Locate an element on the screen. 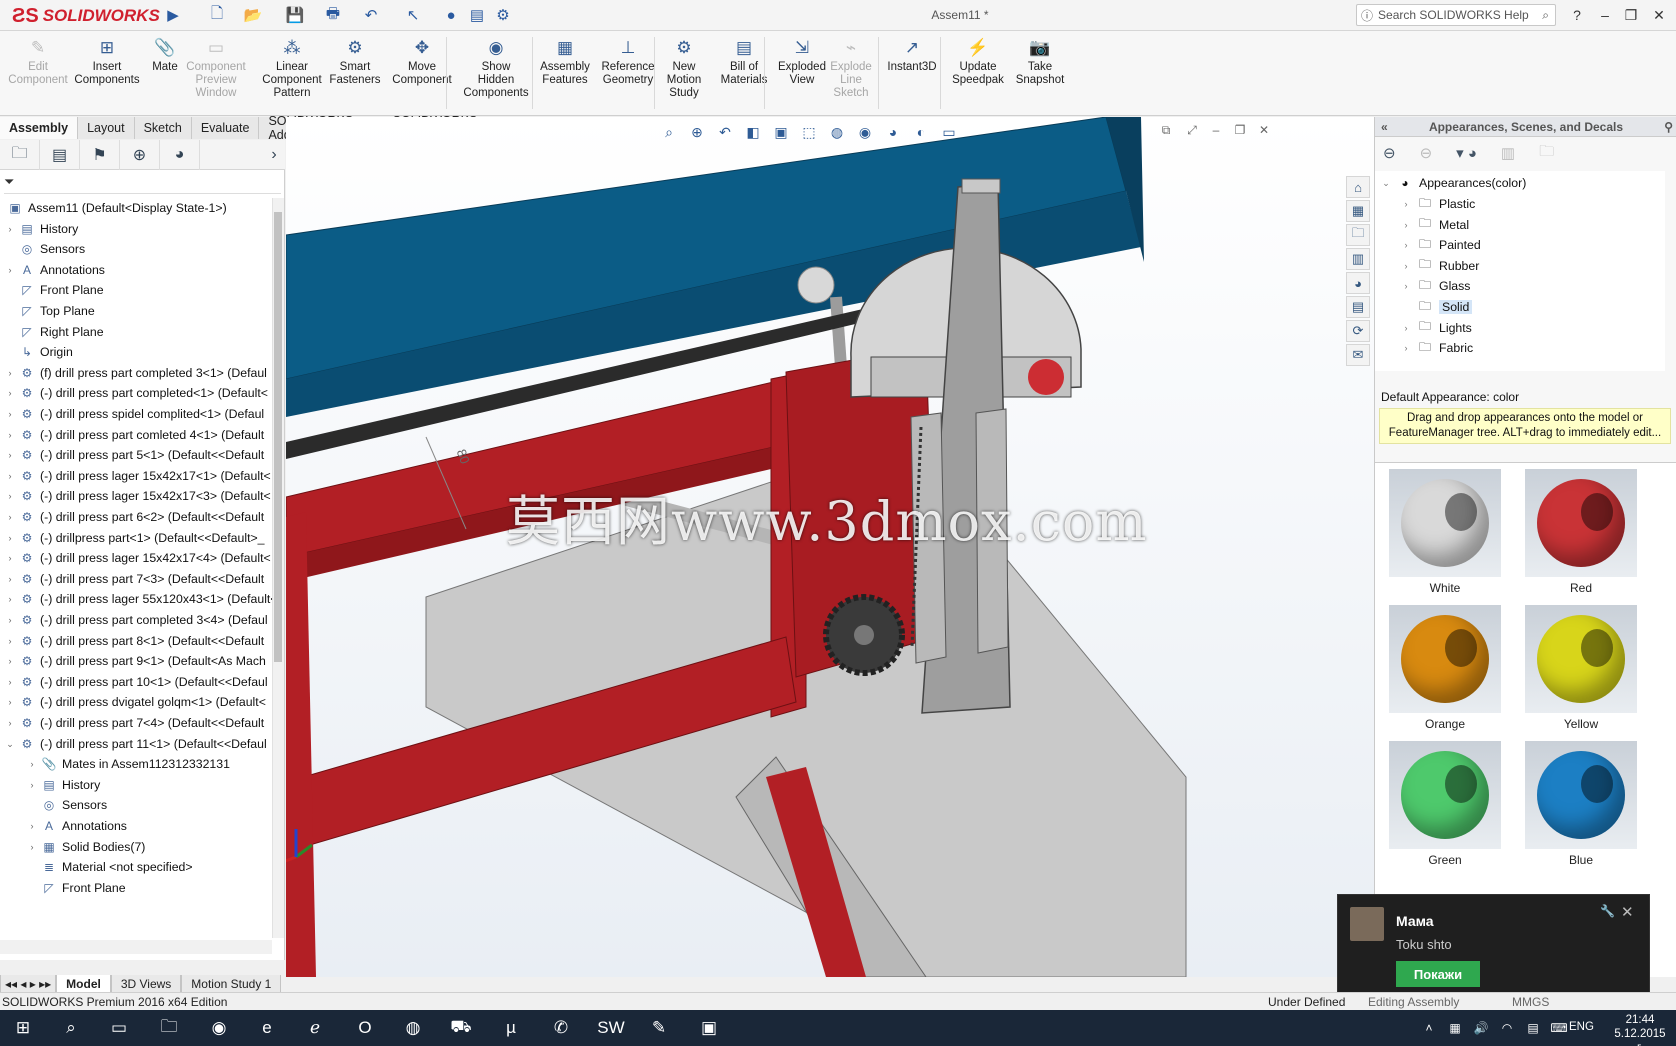 This screenshot has width=1676, height=1046. search-icon: ⌕ is located at coordinates (71, 1028).